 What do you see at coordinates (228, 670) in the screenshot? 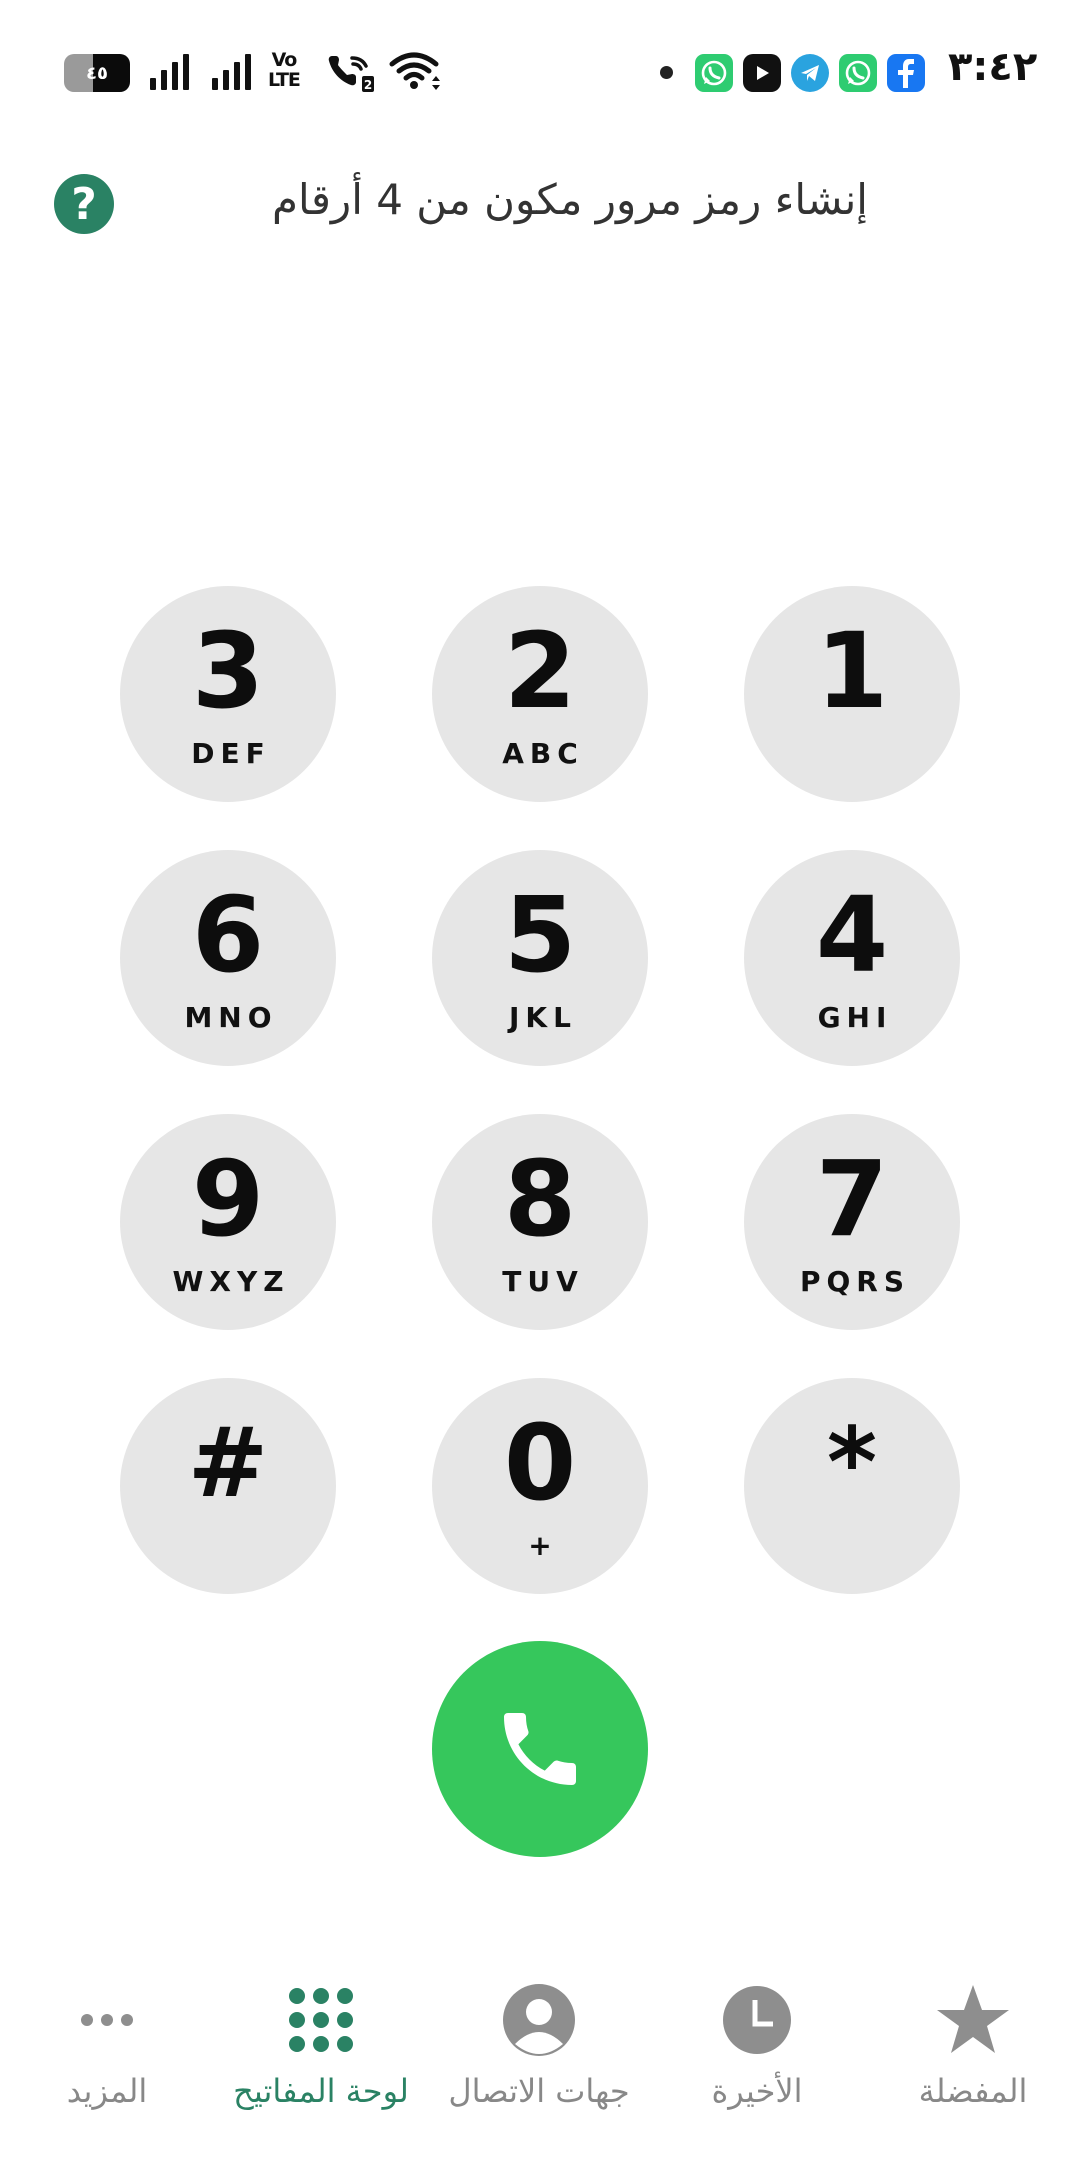
I see `key-digit: 3` at bounding box center [228, 670].